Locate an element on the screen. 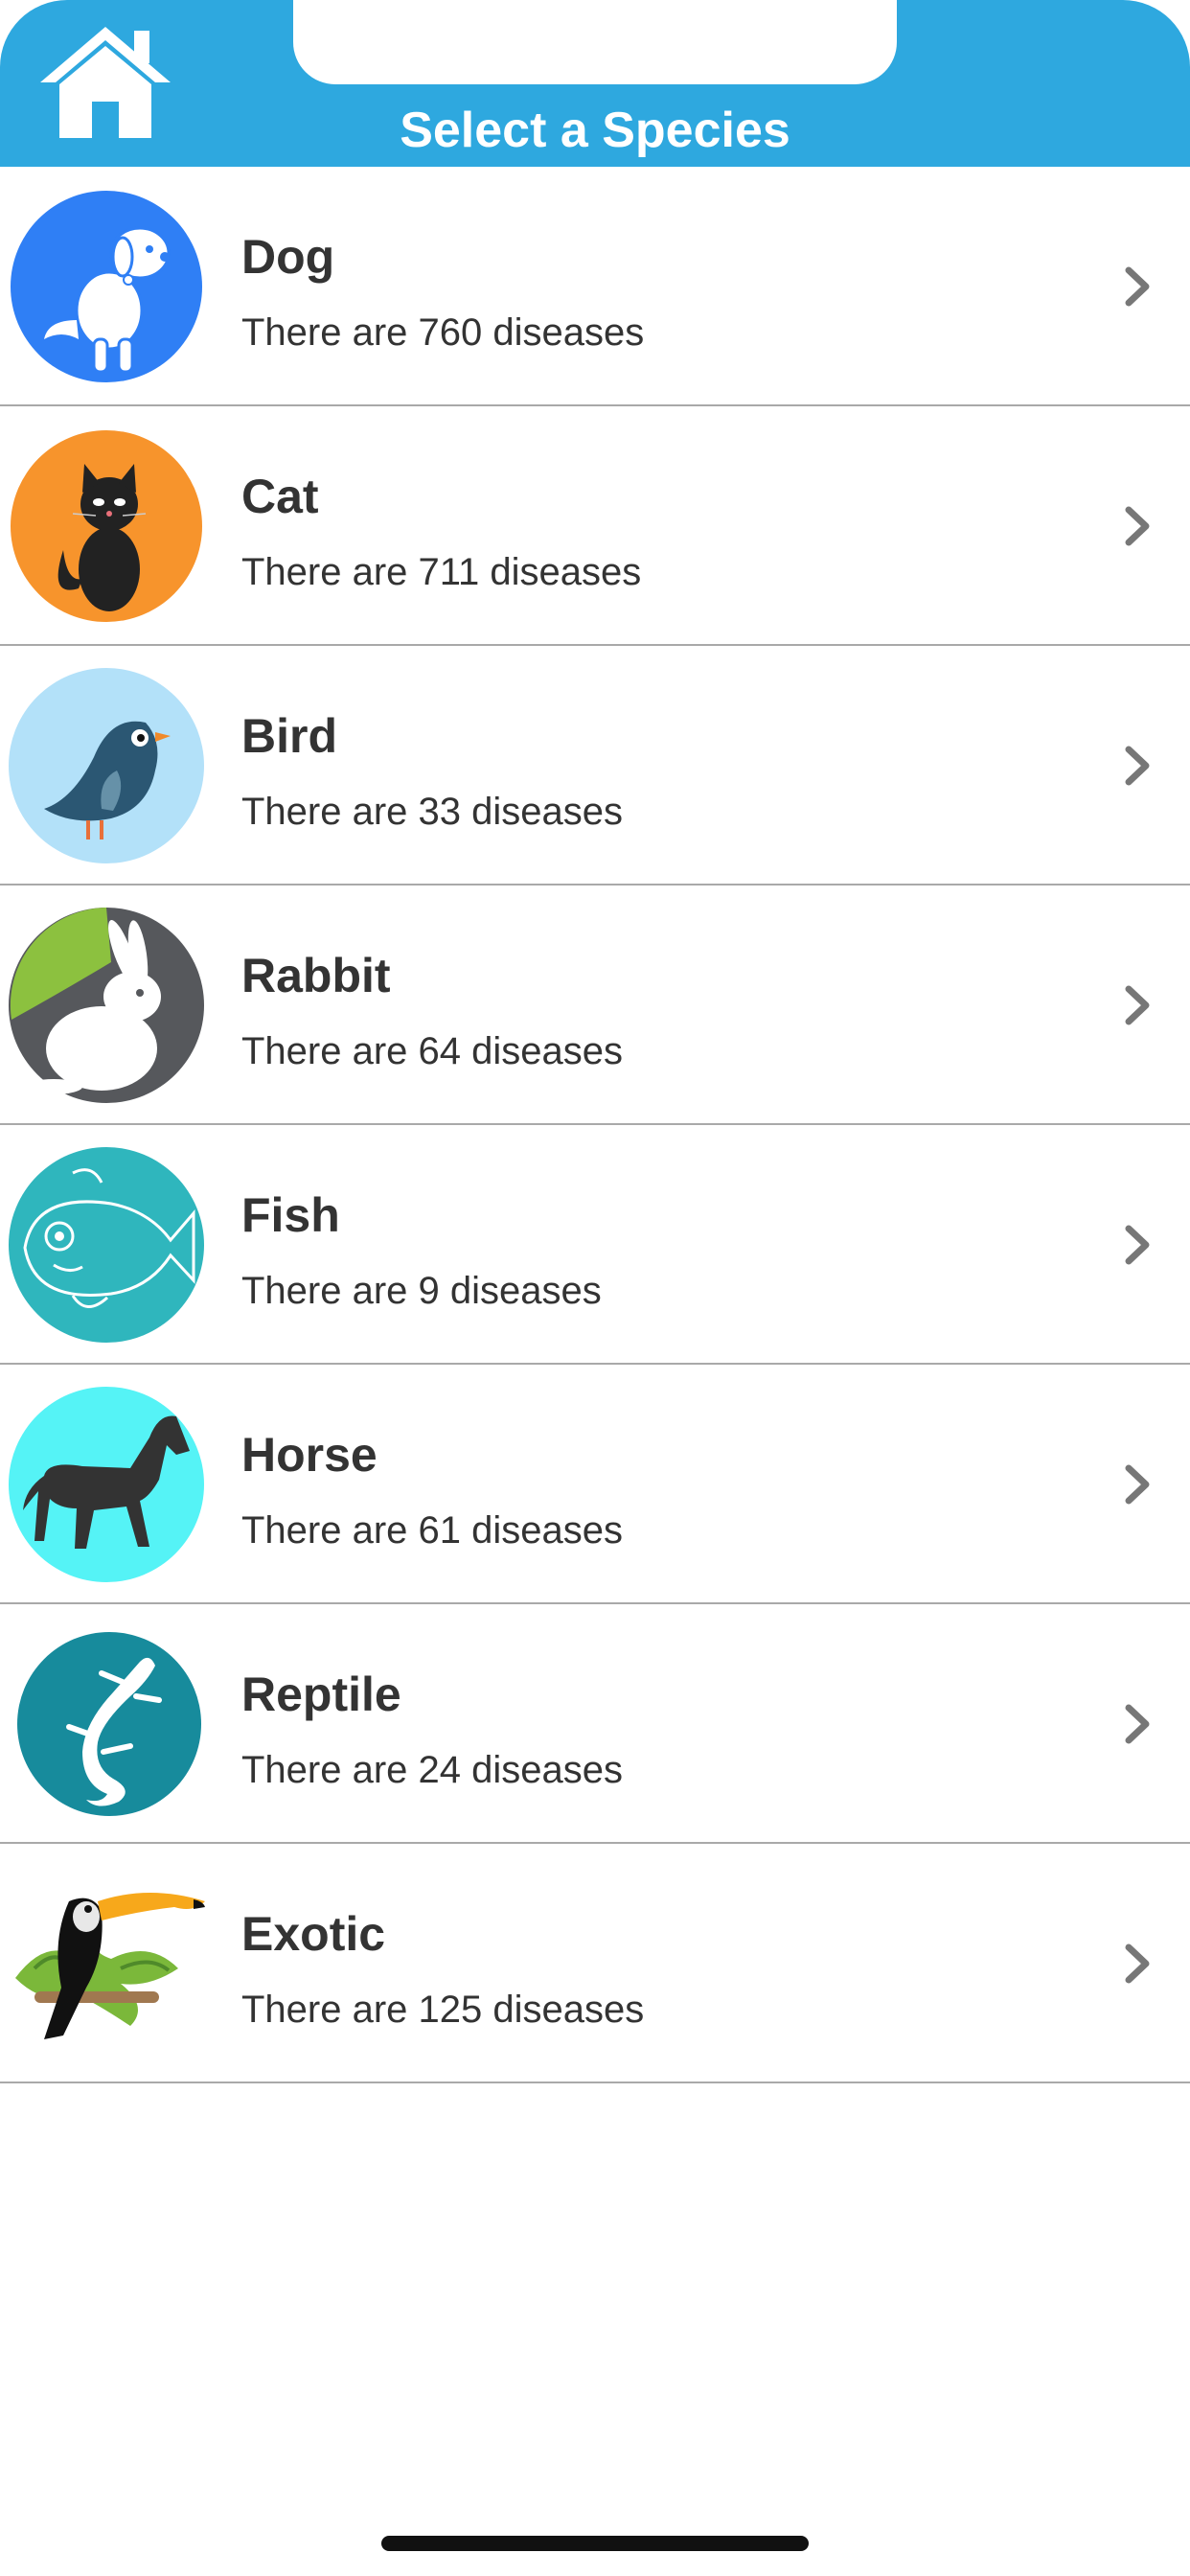 This screenshot has width=1190, height=2576. header-bar: Select a Species is located at coordinates (595, 83).